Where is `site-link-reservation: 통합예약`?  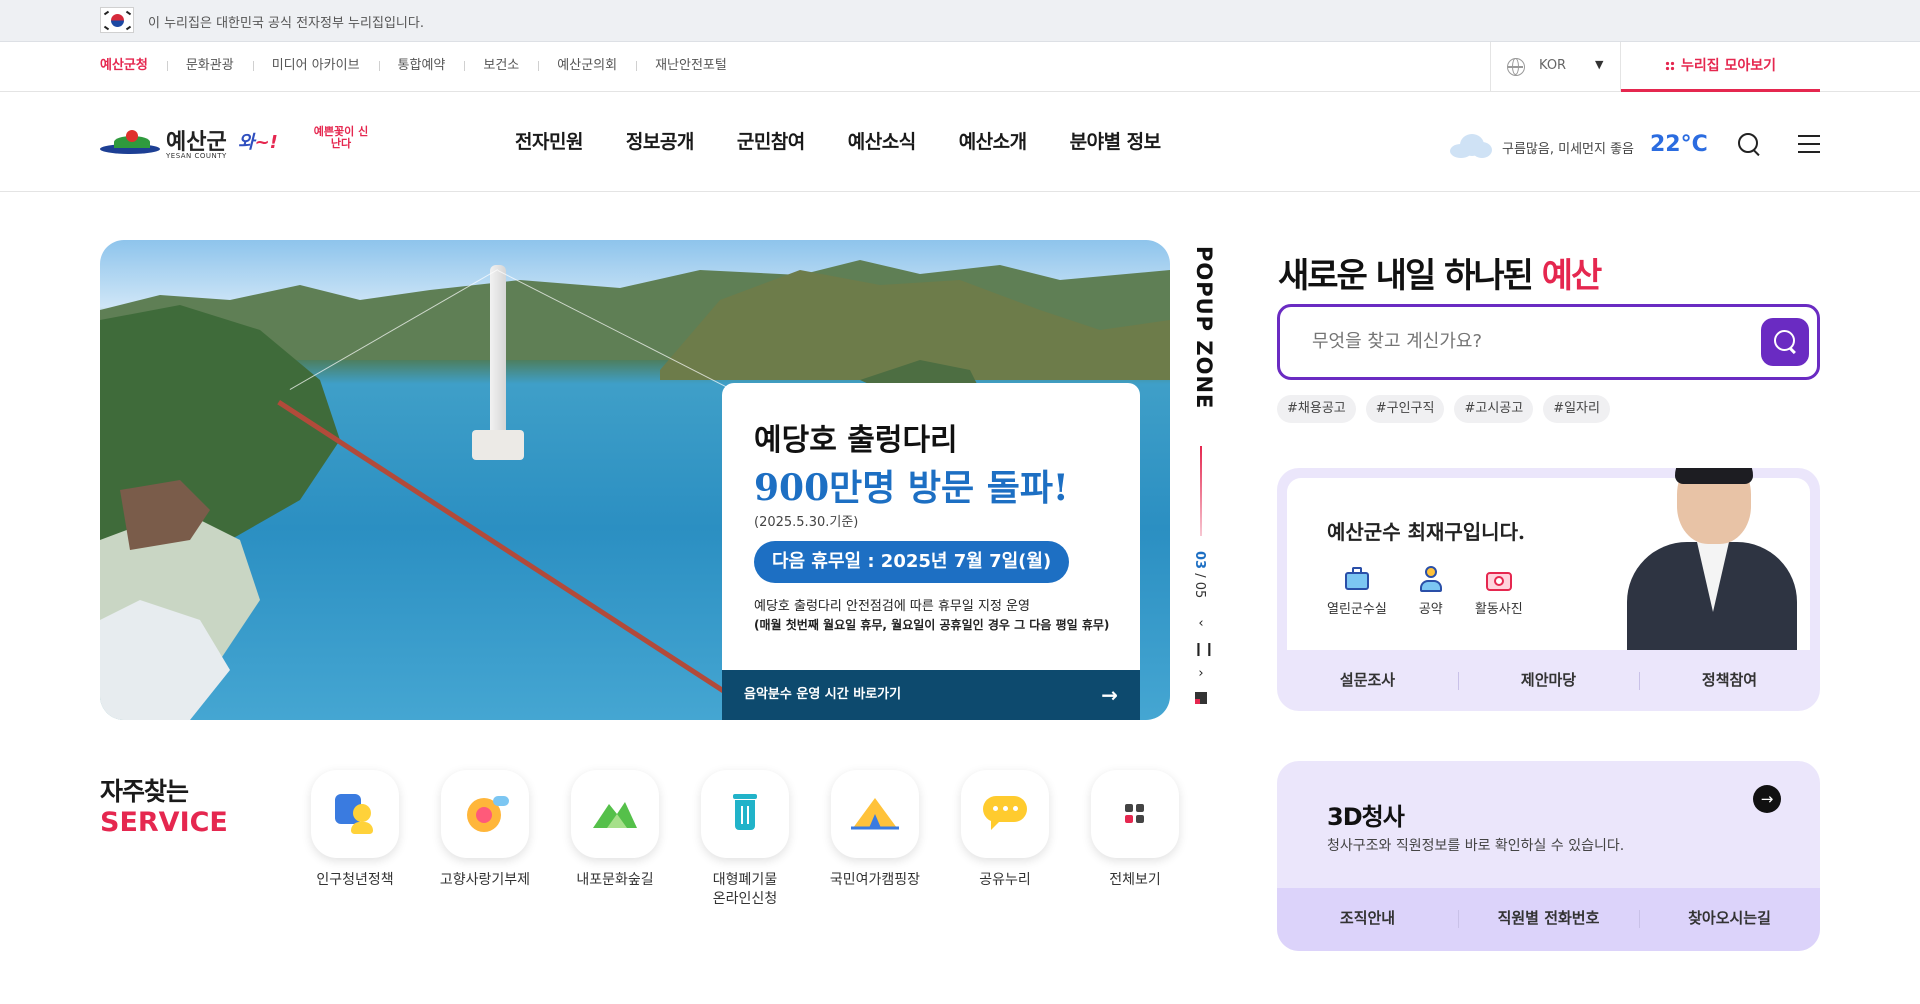
site-link-reservation: 통합예약 is located at coordinates (421, 66).